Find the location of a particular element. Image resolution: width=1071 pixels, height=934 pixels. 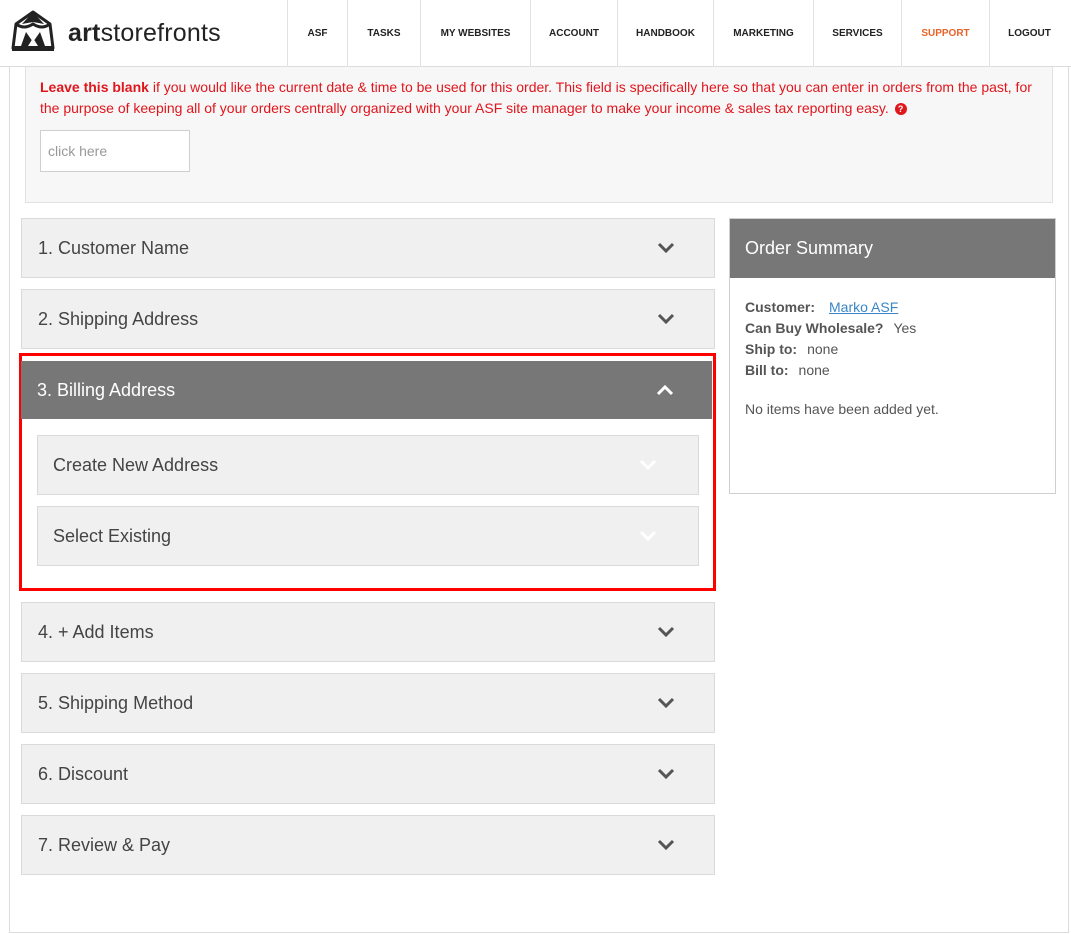

step-label: 4. + Add Items is located at coordinates (96, 631).